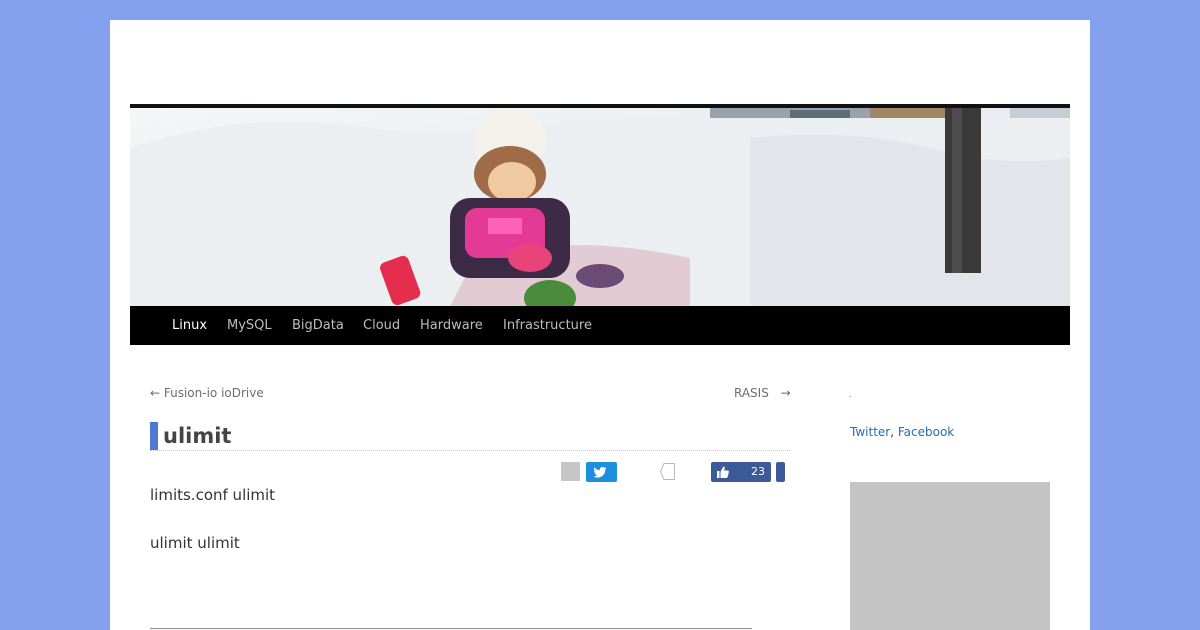 The height and width of the screenshot is (630, 1200). Describe the element at coordinates (741, 472) in the screenshot. I see `facebook-like-button: 23` at that location.